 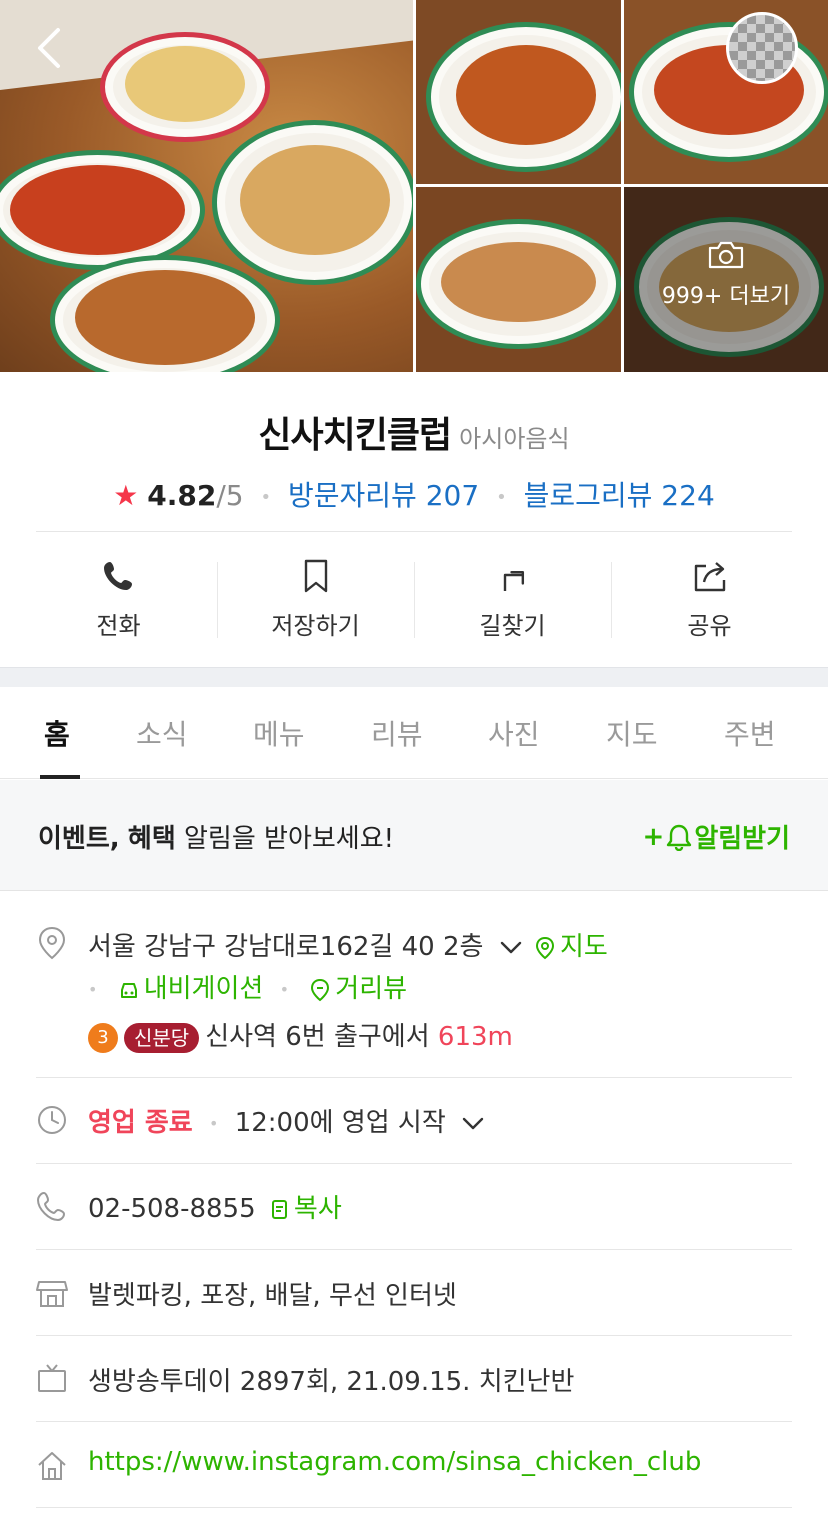 I want to click on copy-button: 복사, so click(x=303, y=1209).